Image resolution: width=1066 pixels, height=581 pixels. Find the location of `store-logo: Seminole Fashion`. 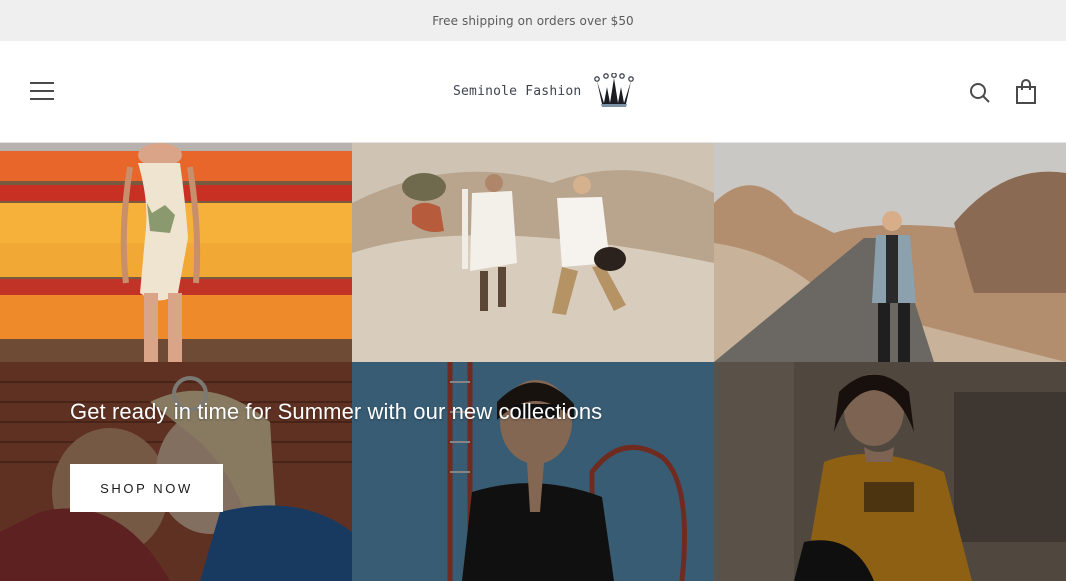

store-logo: Seminole Fashion is located at coordinates (545, 91).